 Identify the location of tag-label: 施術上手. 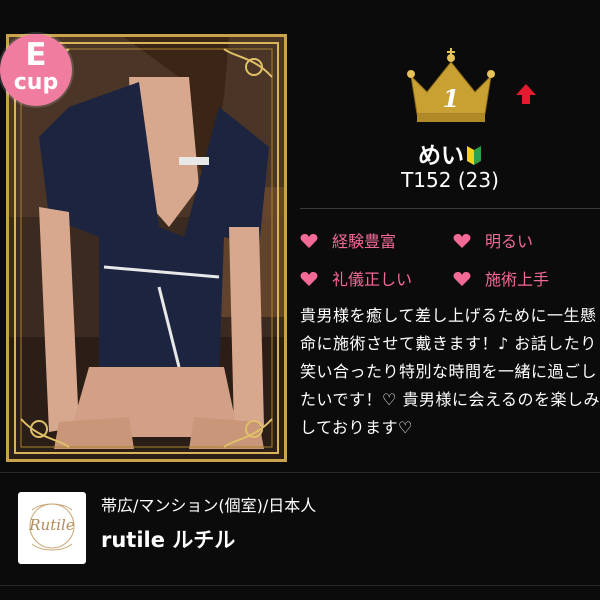
(517, 279).